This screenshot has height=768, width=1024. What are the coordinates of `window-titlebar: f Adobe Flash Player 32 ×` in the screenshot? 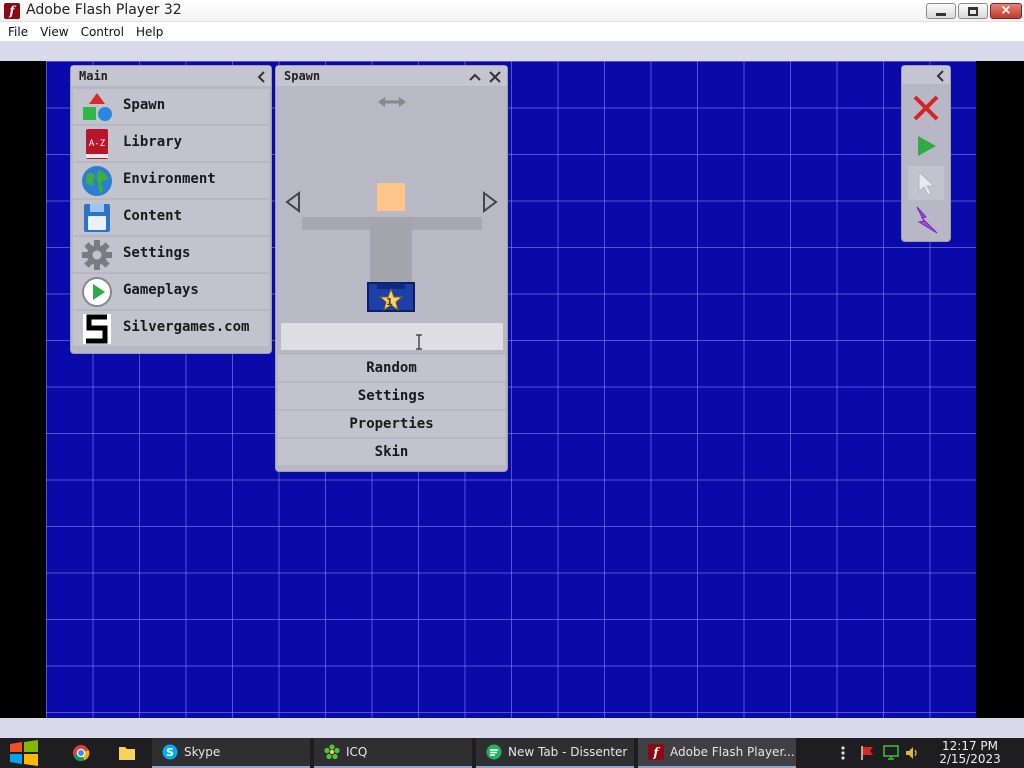 It's located at (512, 11).